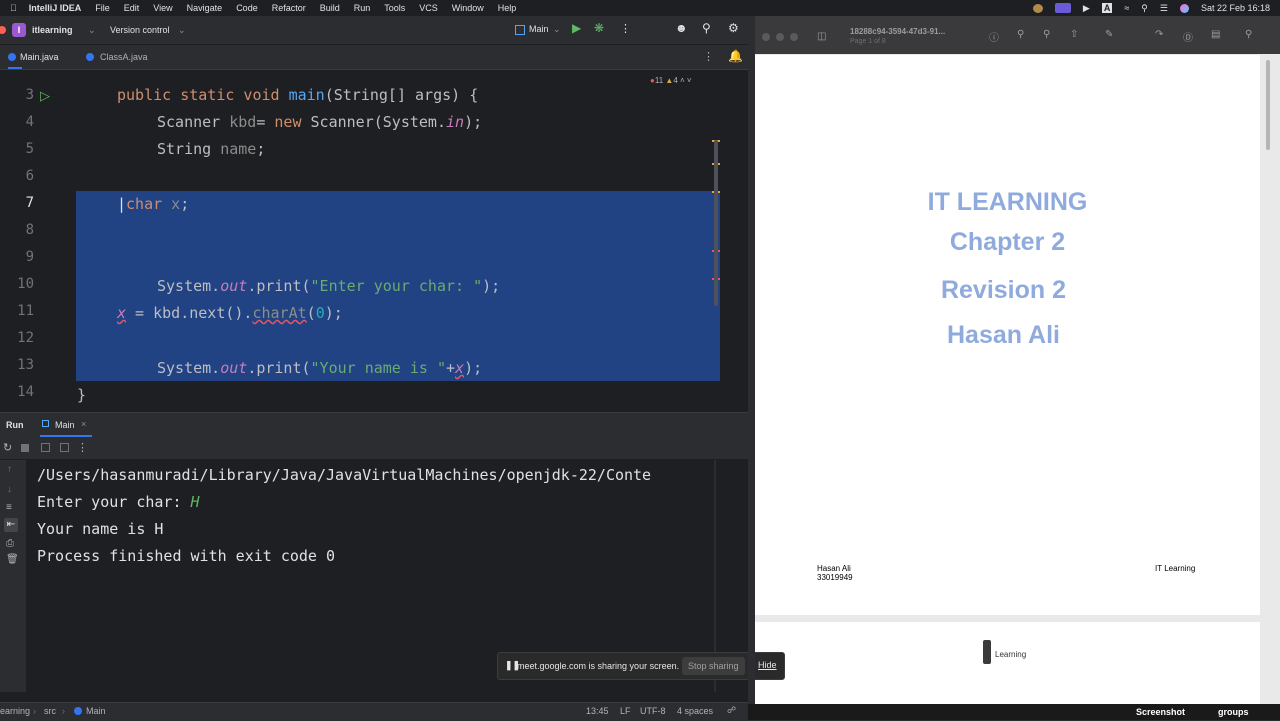 This screenshot has height=721, width=1280. Describe the element at coordinates (994, 36) in the screenshot. I see `info-icon: ⓘ` at that location.